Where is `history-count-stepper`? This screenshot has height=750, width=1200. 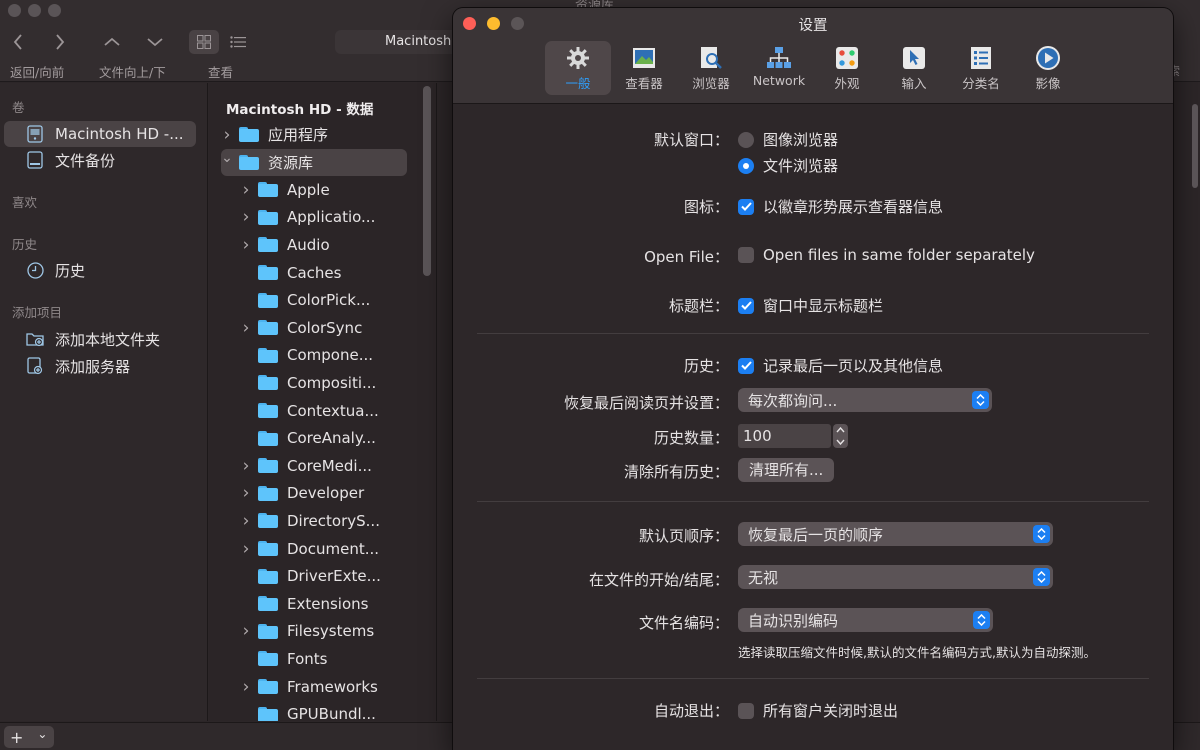 history-count-stepper is located at coordinates (840, 436).